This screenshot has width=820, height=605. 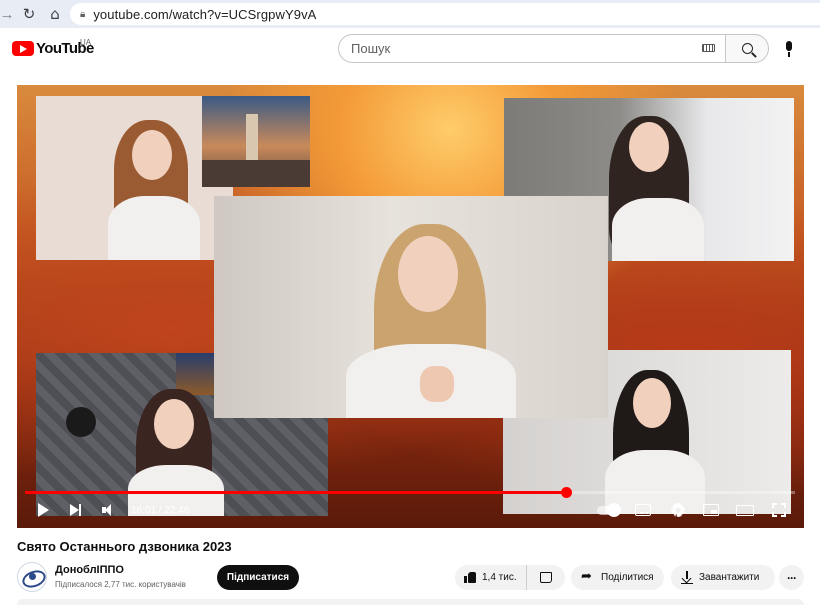 I want to click on miniplayer-button, so click(x=711, y=510).